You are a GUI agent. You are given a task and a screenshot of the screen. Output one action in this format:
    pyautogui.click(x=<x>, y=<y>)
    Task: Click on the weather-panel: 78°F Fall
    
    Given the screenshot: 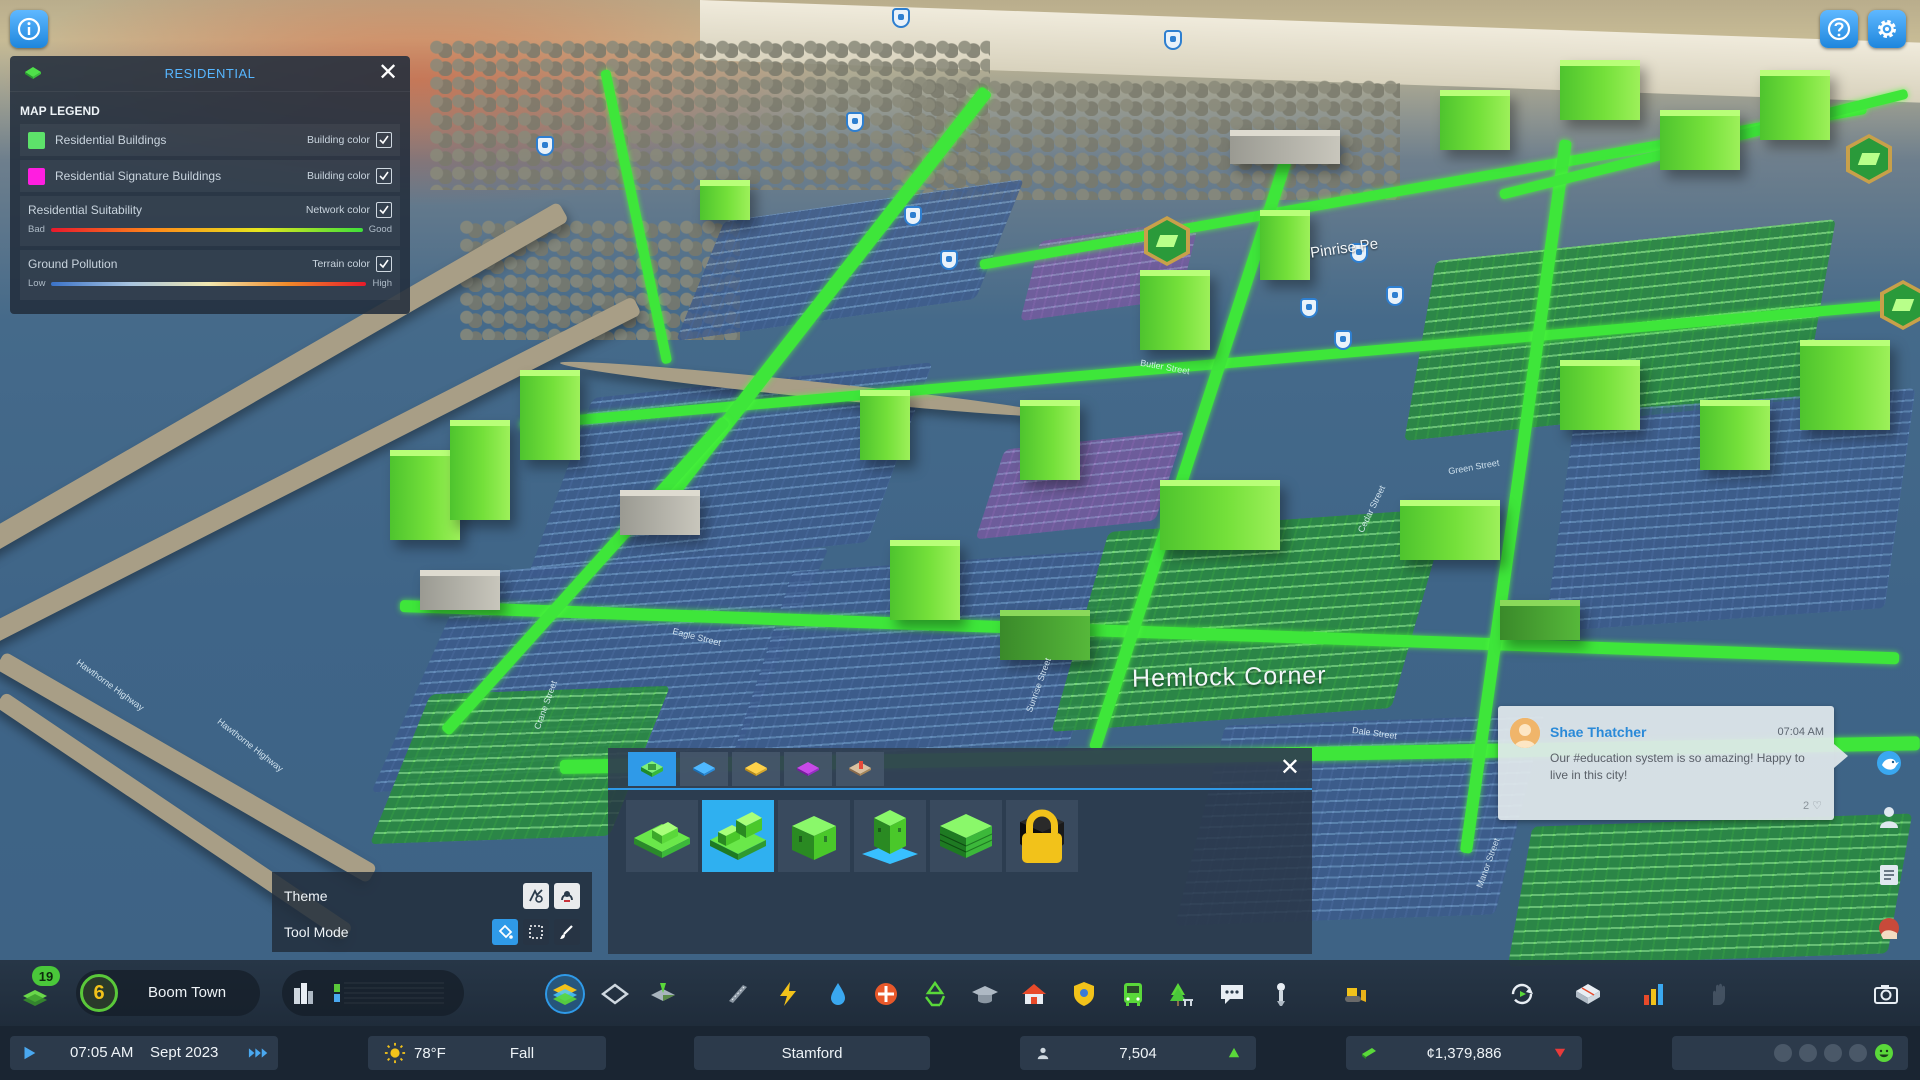 What is the action you would take?
    pyautogui.click(x=487, y=1053)
    